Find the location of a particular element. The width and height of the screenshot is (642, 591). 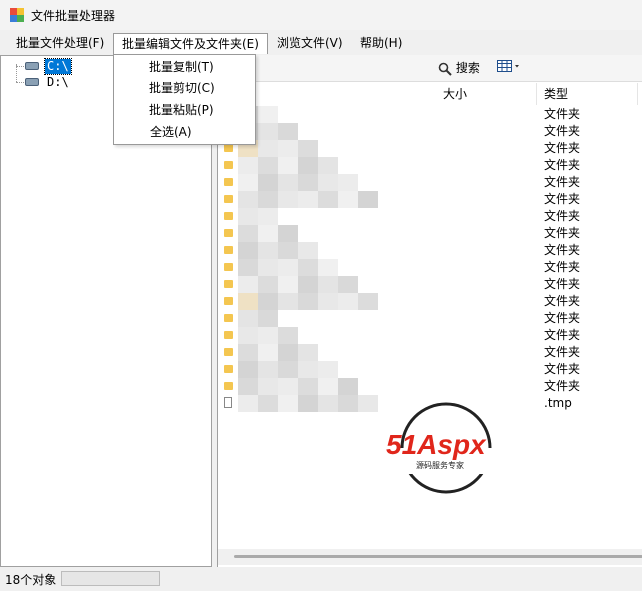

search-button: 搜索 is located at coordinates (459, 68).